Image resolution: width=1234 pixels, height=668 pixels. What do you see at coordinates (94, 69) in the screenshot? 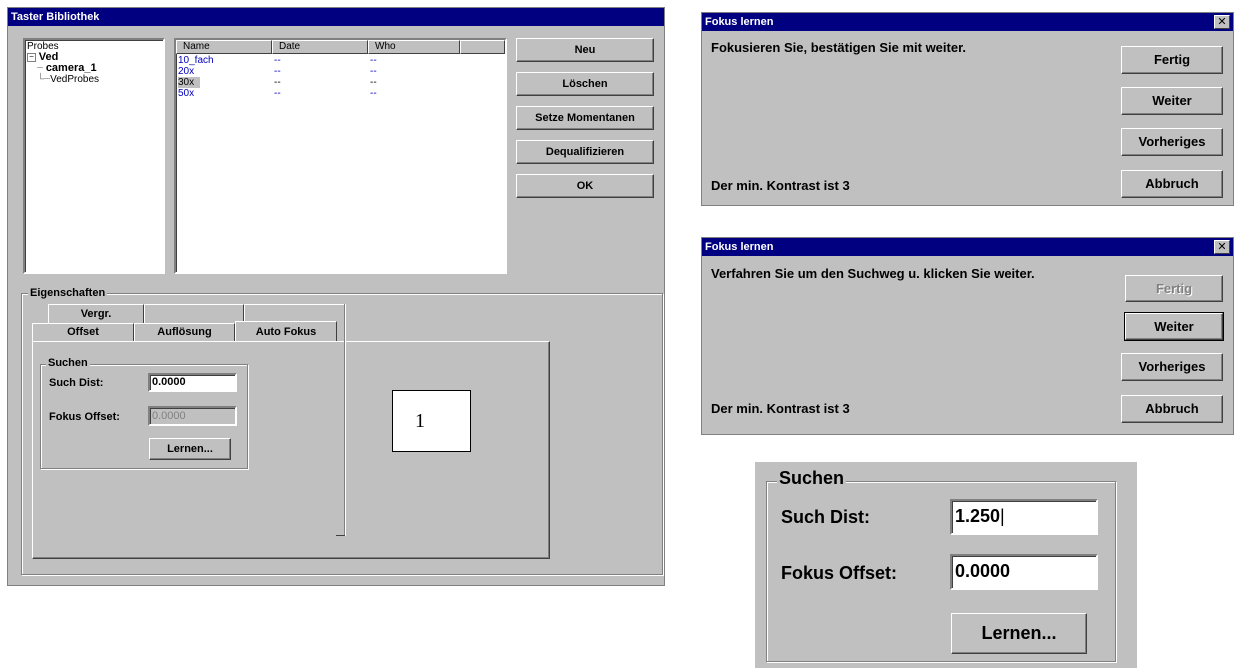
I see `tree-item-camera-1: ┄ camera_1` at bounding box center [94, 69].